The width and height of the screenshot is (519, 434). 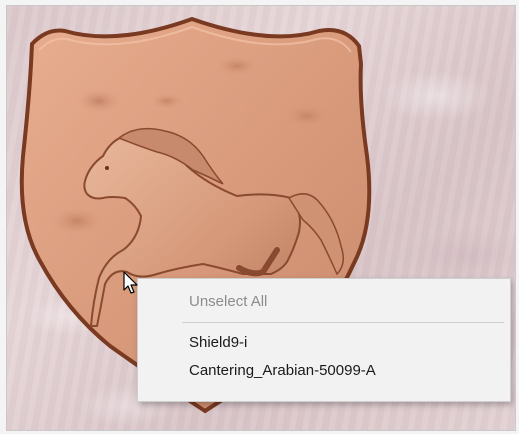 I want to click on menu-separator, so click(x=343, y=322).